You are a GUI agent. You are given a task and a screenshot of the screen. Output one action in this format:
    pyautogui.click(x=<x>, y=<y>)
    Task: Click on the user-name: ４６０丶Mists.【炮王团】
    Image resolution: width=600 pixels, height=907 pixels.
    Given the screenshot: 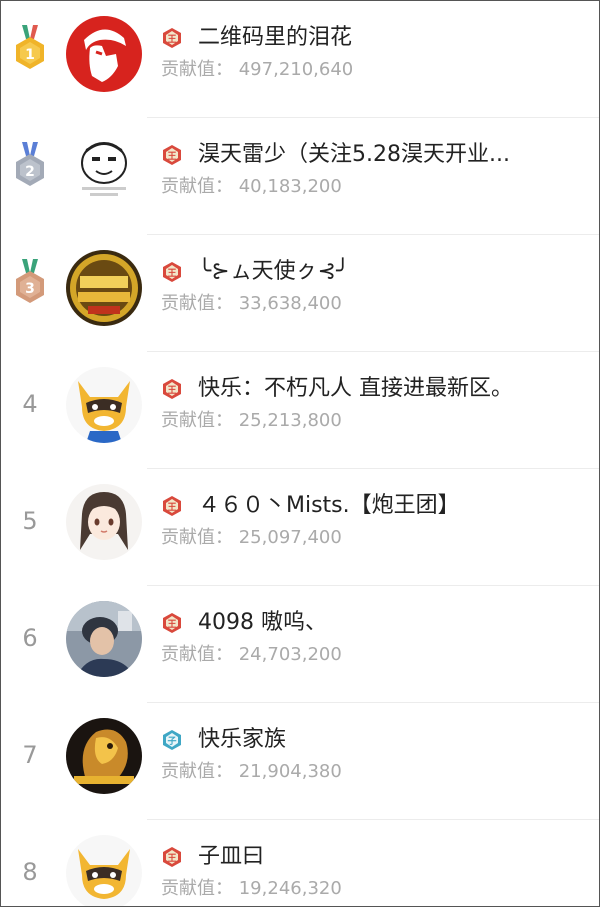 What is the action you would take?
    pyautogui.click(x=329, y=505)
    